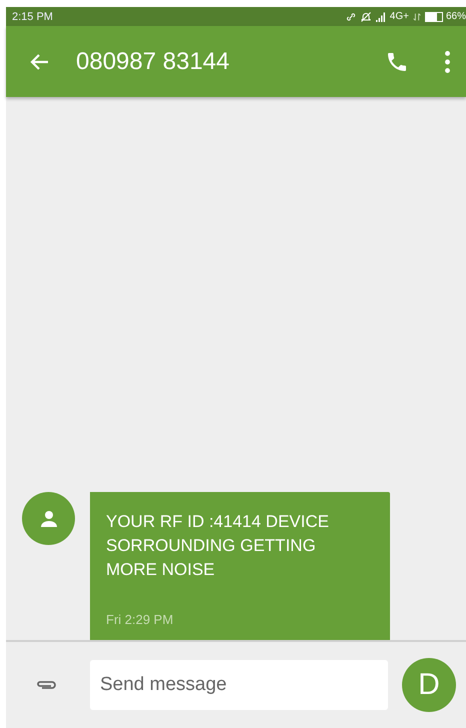  I want to click on message-text: YOUR RF ID :41414 DEVICE SORROUNDING GETTING MORE NOISE, so click(218, 546).